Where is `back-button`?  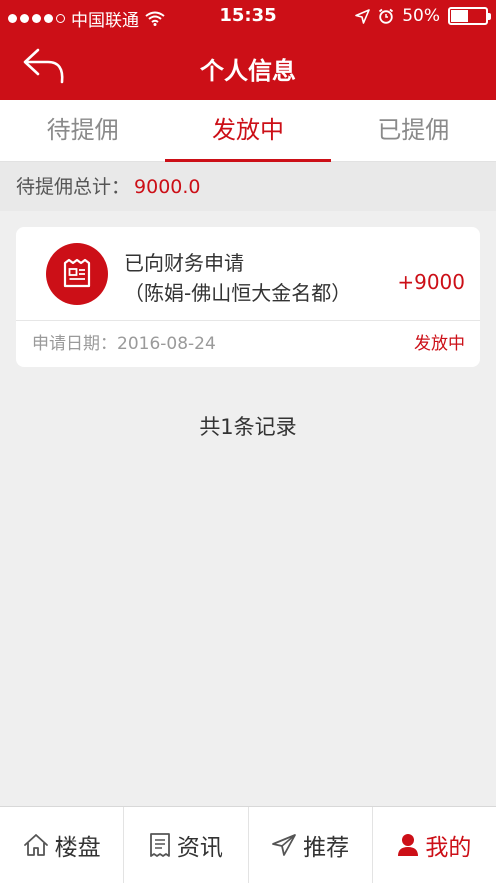
back-button is located at coordinates (45, 66).